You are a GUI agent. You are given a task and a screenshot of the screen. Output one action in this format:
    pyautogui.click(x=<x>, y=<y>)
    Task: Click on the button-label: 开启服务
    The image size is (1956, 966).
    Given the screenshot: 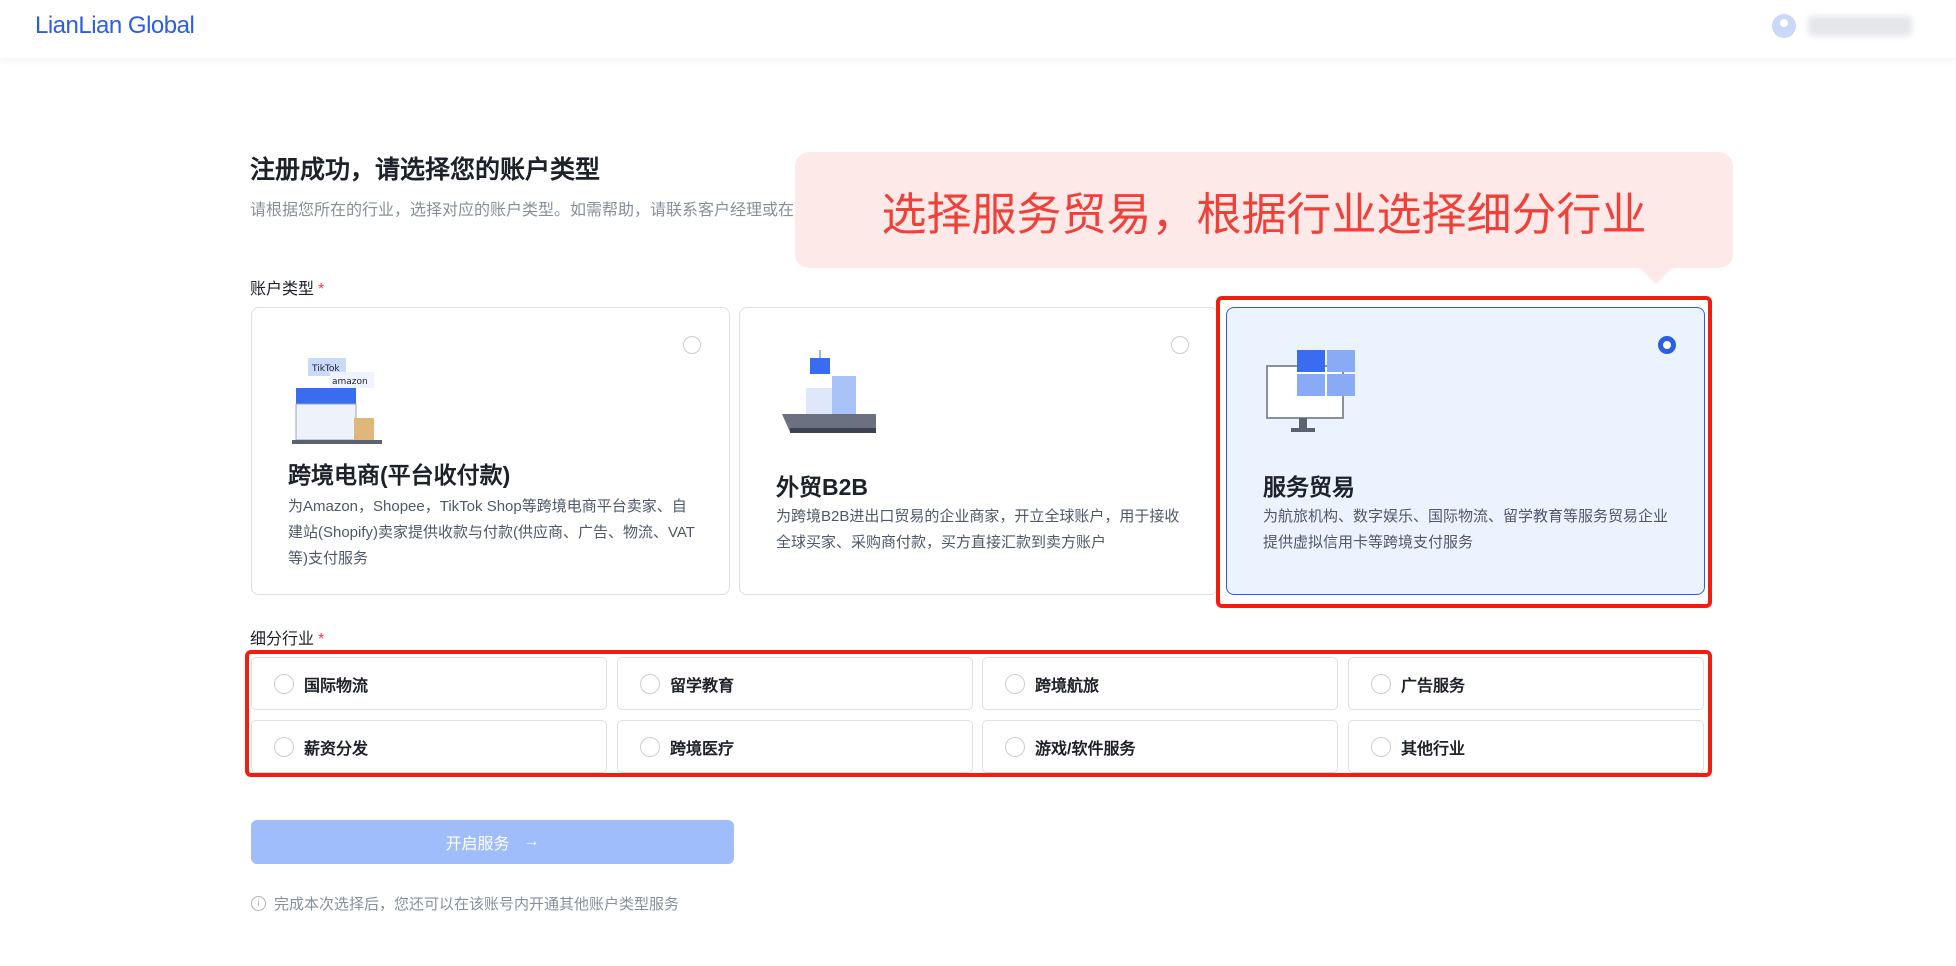 What is the action you would take?
    pyautogui.click(x=477, y=844)
    